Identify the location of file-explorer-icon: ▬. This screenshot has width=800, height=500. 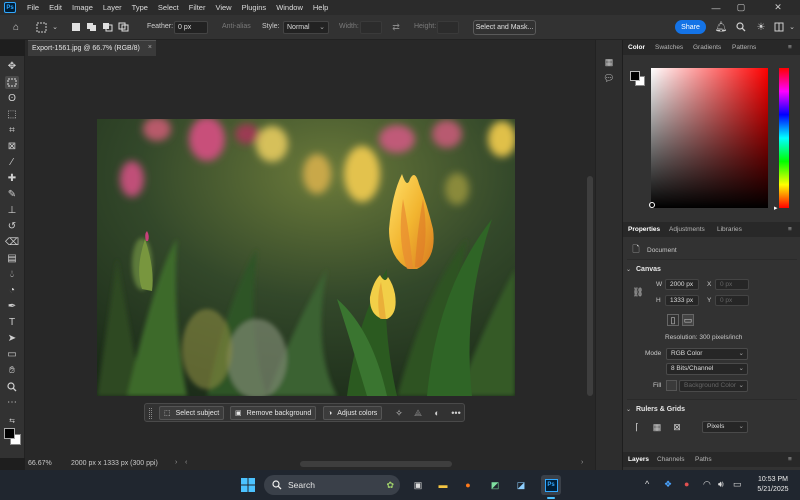
(443, 485).